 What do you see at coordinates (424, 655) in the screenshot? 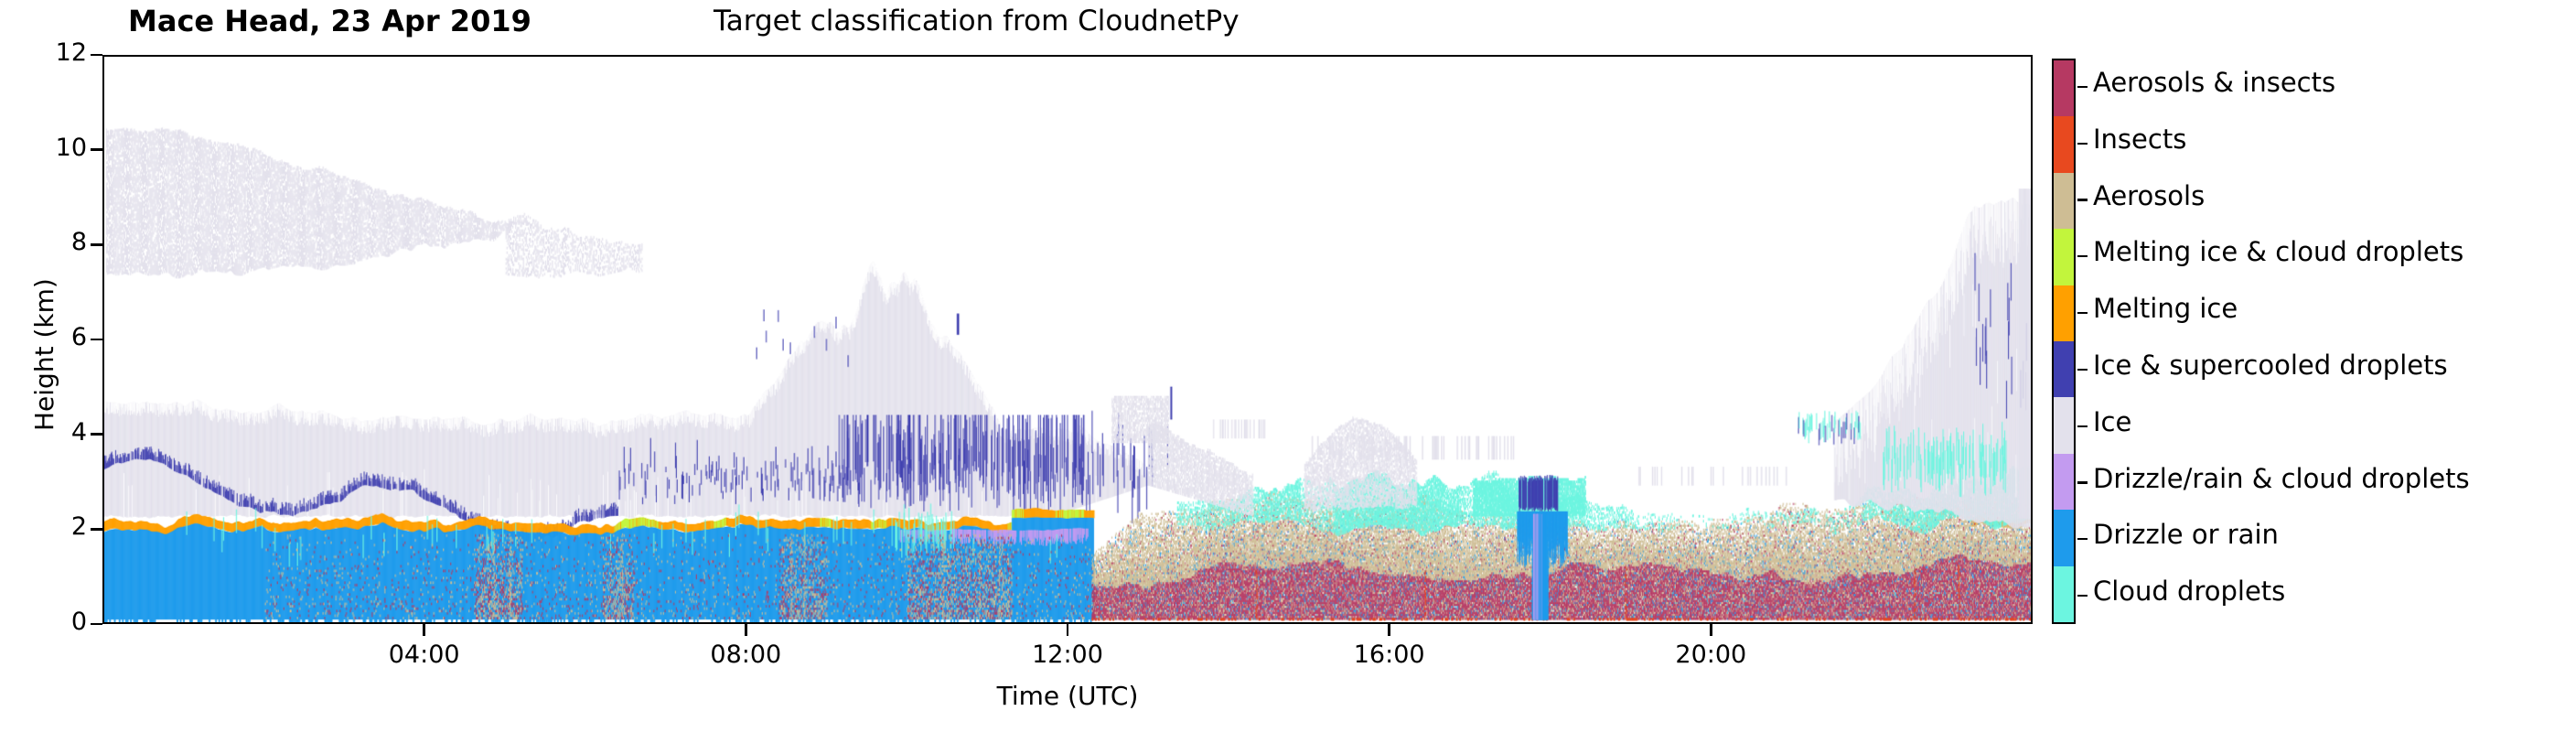
I see `x-axis-tick-label: 04:00` at bounding box center [424, 655].